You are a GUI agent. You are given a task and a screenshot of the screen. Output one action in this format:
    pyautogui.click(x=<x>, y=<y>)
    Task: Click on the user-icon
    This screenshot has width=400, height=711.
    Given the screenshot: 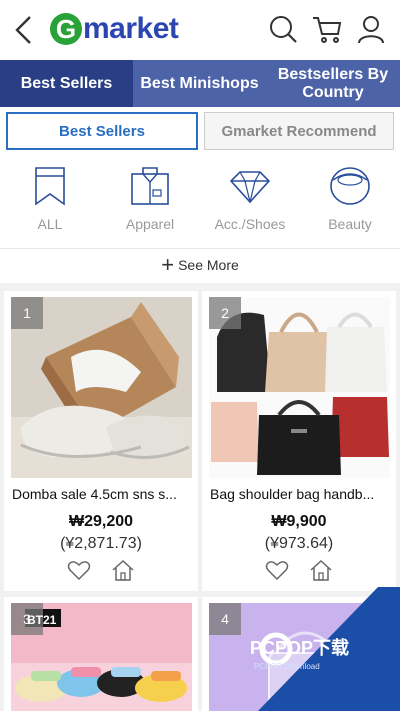 What is the action you would take?
    pyautogui.click(x=371, y=29)
    